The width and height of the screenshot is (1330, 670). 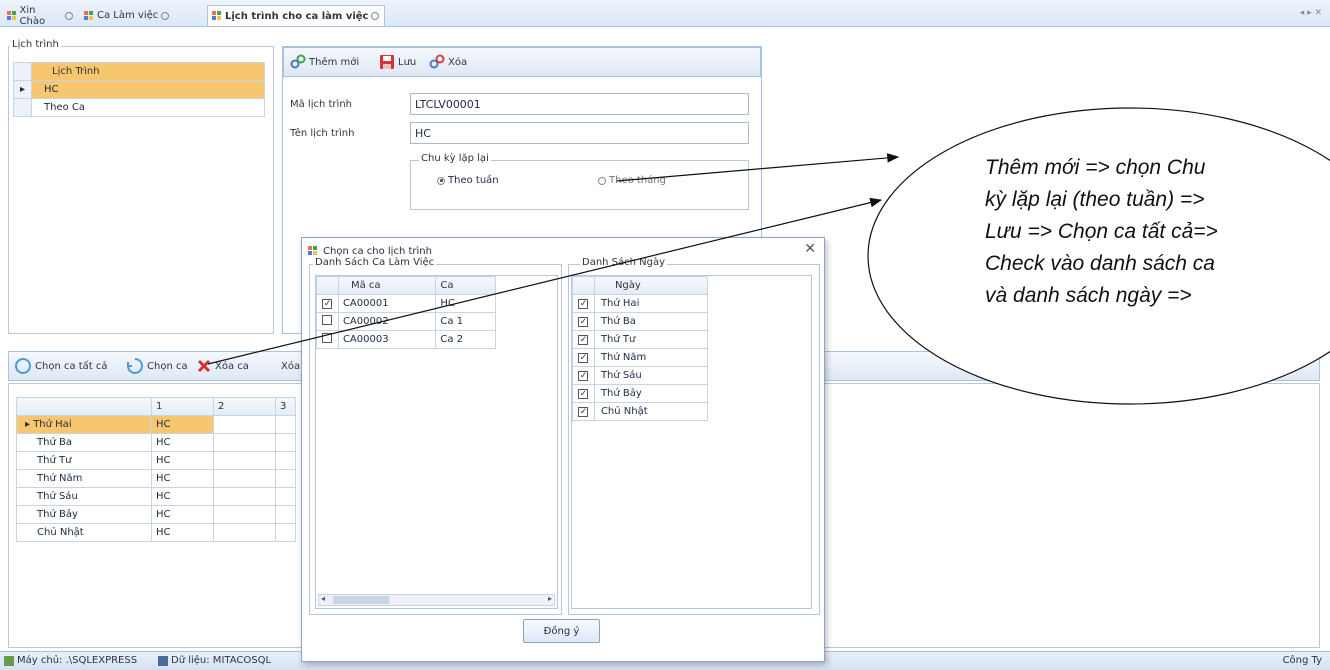 I want to click on annotation-arrow-upper, so click(x=758, y=167).